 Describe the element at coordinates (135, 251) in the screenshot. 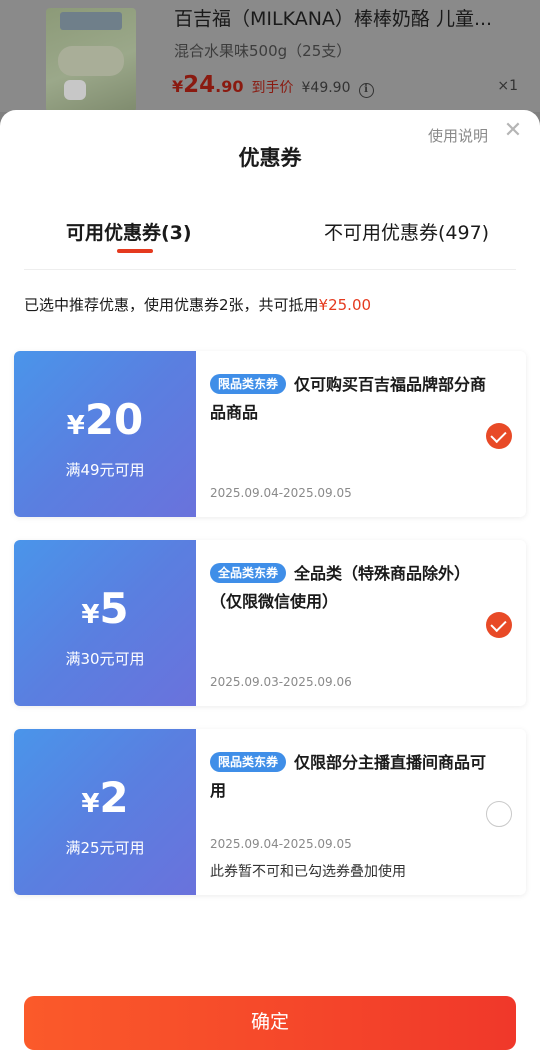

I see `active-tab-indicator` at that location.